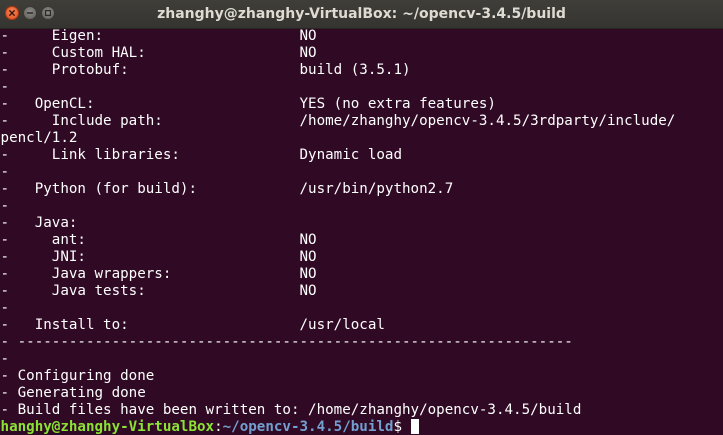  What do you see at coordinates (158, 240) in the screenshot?
I see `terminal-line: -- ant: NO` at bounding box center [158, 240].